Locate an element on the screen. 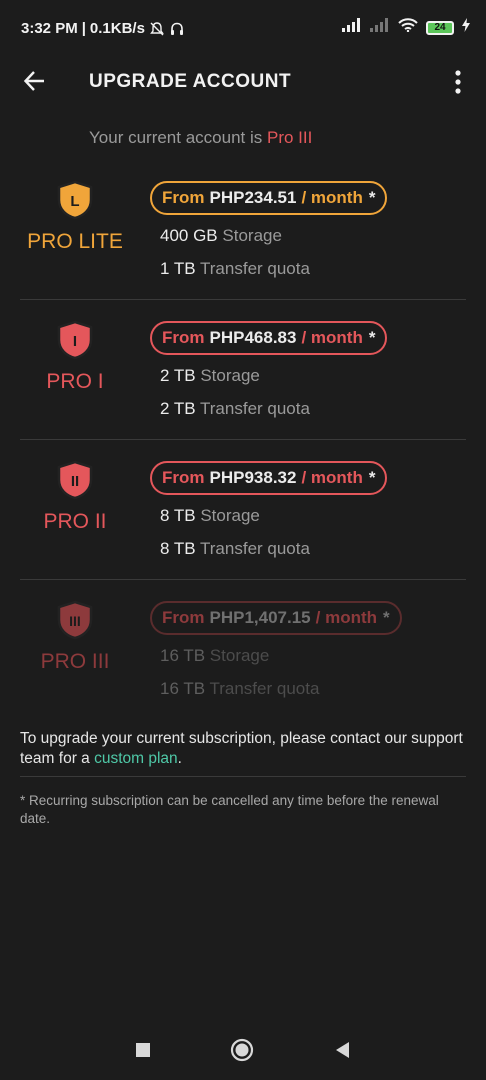  transfer-feature: 2 TB Transfer quota is located at coordinates (235, 409).